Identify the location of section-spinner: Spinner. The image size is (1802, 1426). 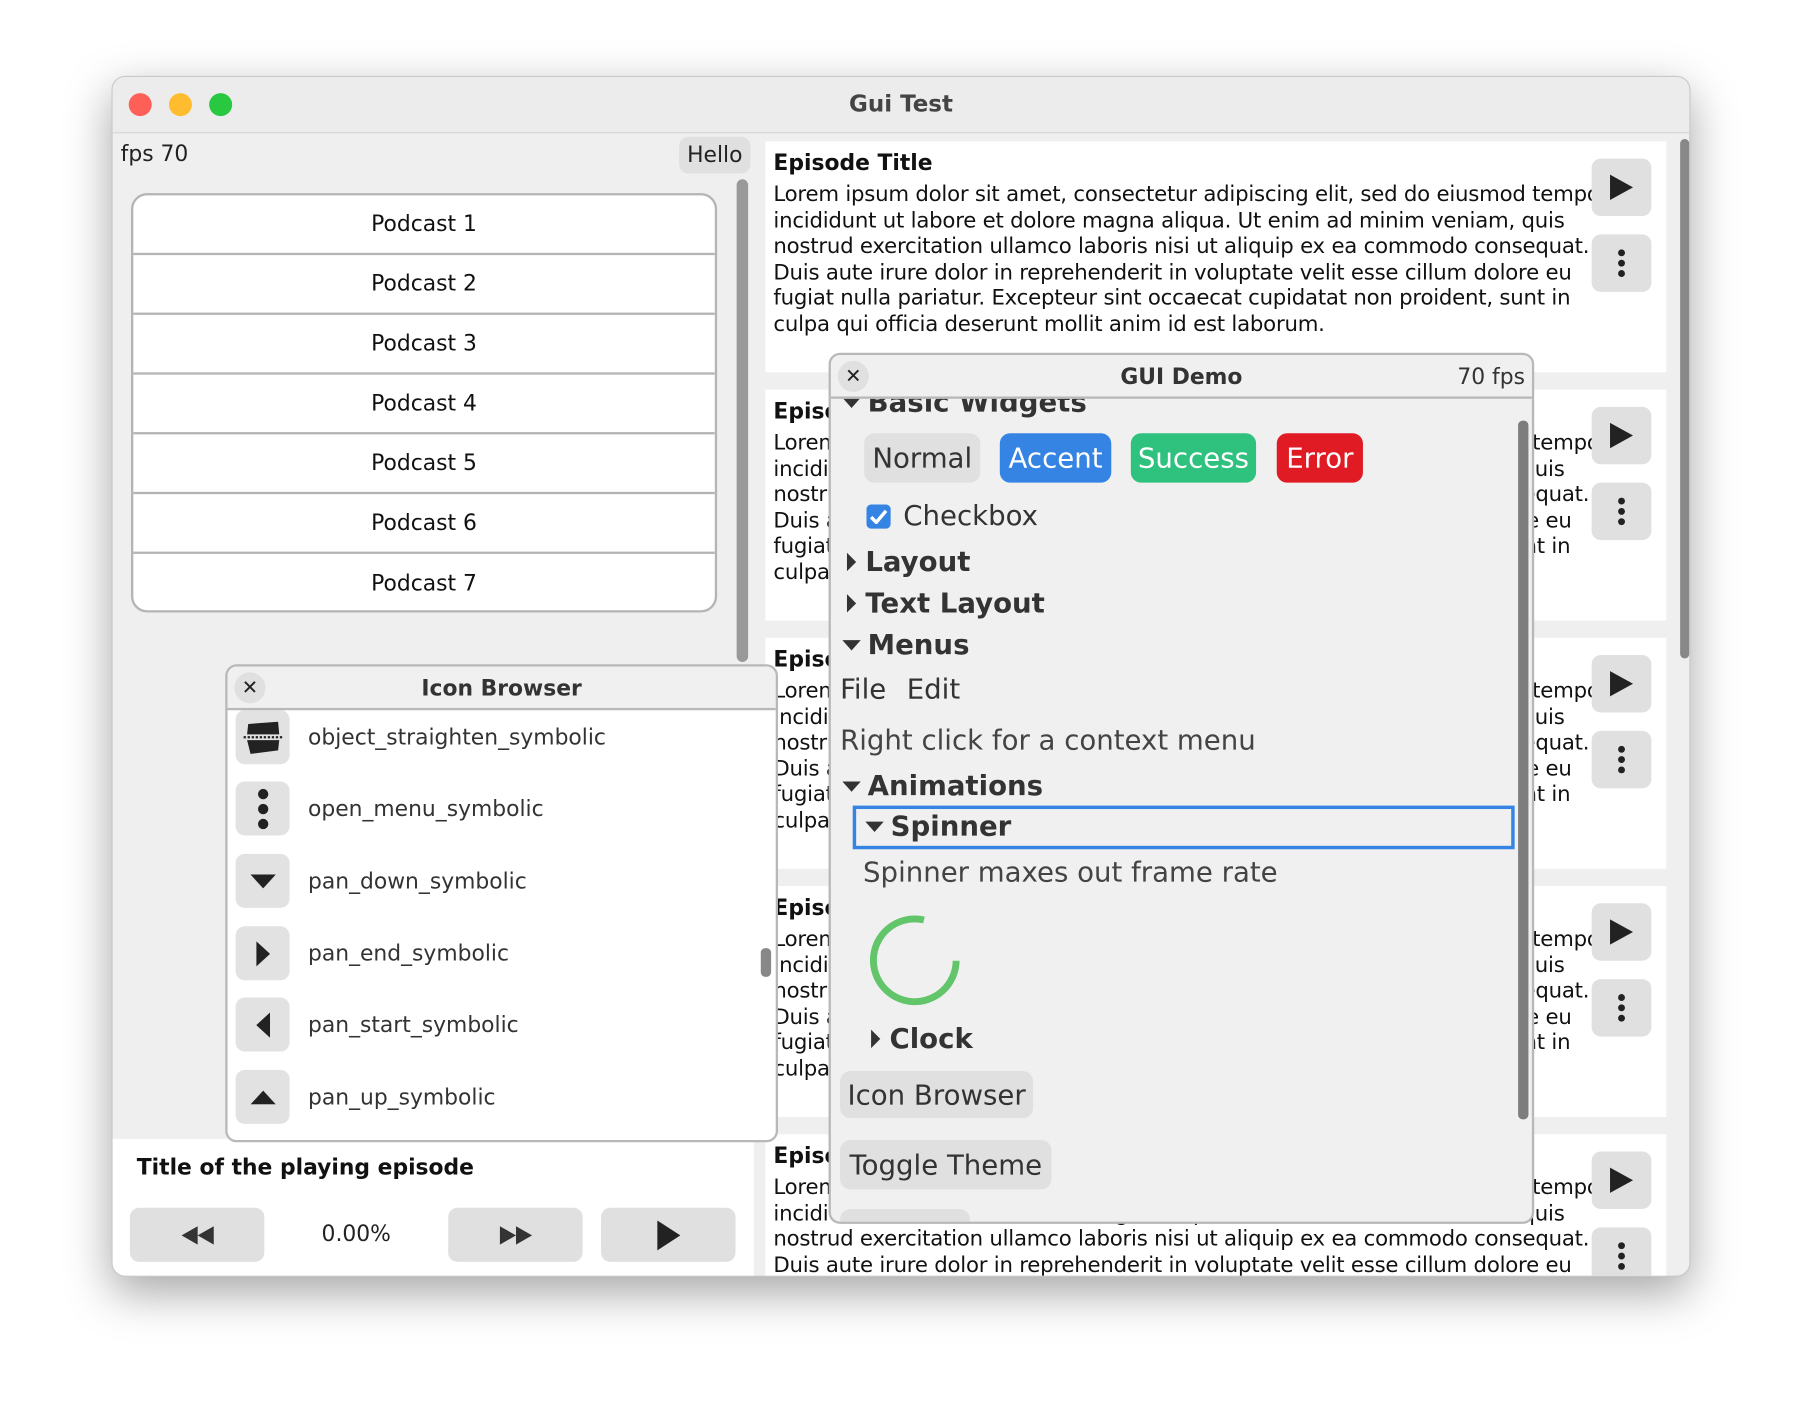
(938, 826).